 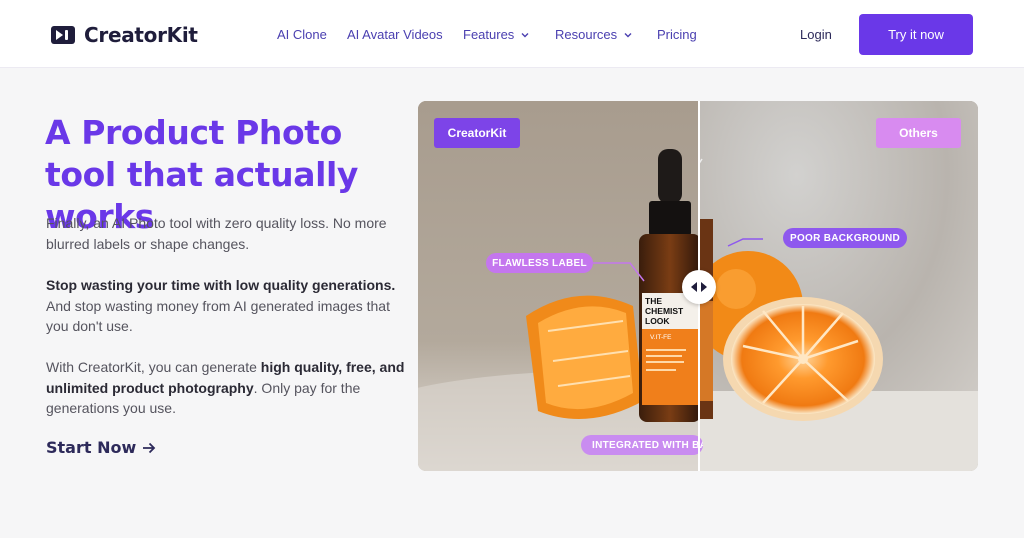 I want to click on try-it-now-button: Try it now, so click(x=916, y=34).